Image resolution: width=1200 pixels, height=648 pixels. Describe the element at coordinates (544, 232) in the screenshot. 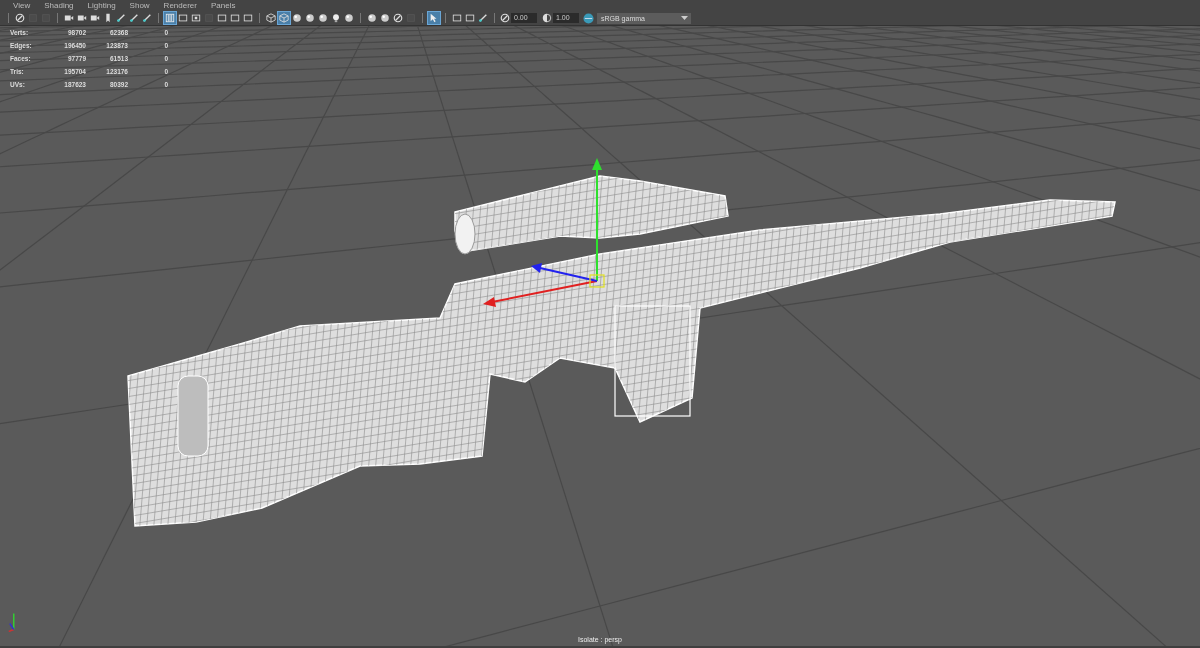

I see `move-manipulator-icon` at that location.